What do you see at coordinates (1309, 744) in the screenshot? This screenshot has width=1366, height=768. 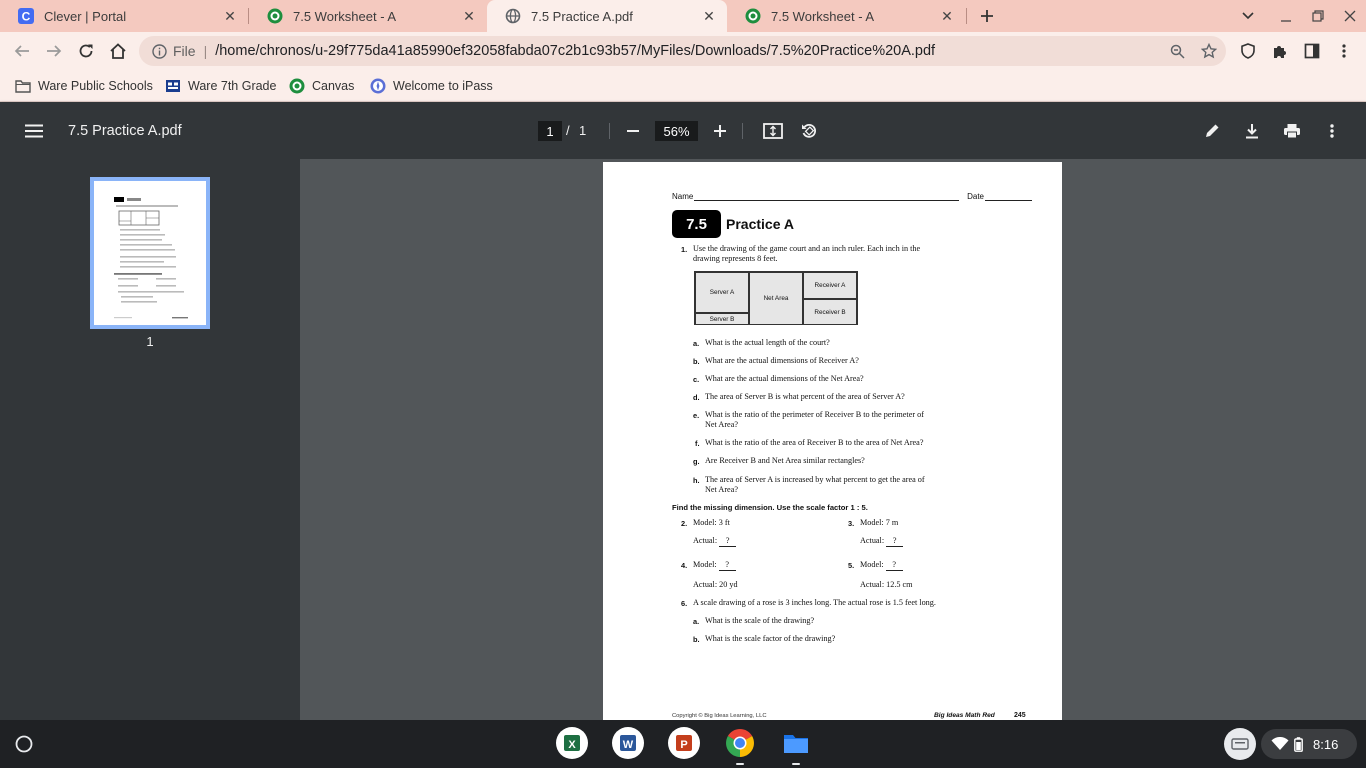 I see `status-tray: 8:16` at bounding box center [1309, 744].